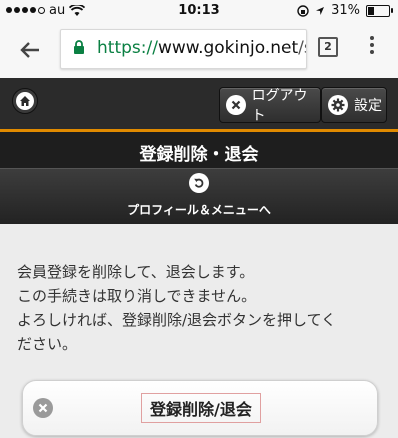 The width and height of the screenshot is (398, 438). Describe the element at coordinates (199, 197) in the screenshot. I see `profile-menu-link: プロフィール＆メニューへ` at that location.